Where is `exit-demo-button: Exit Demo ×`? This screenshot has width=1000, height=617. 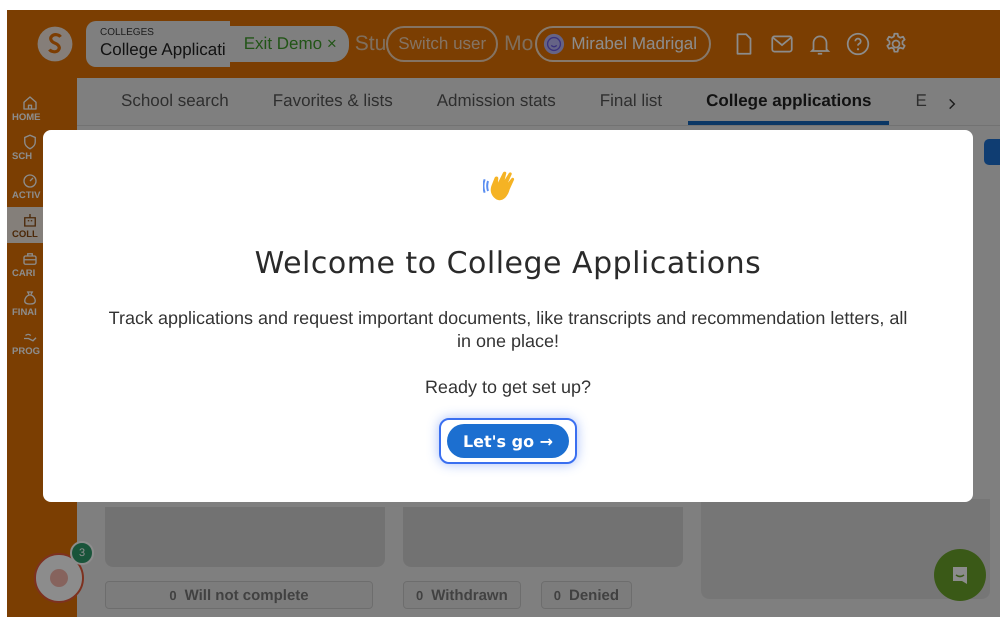 exit-demo-button: Exit Demo × is located at coordinates (289, 44).